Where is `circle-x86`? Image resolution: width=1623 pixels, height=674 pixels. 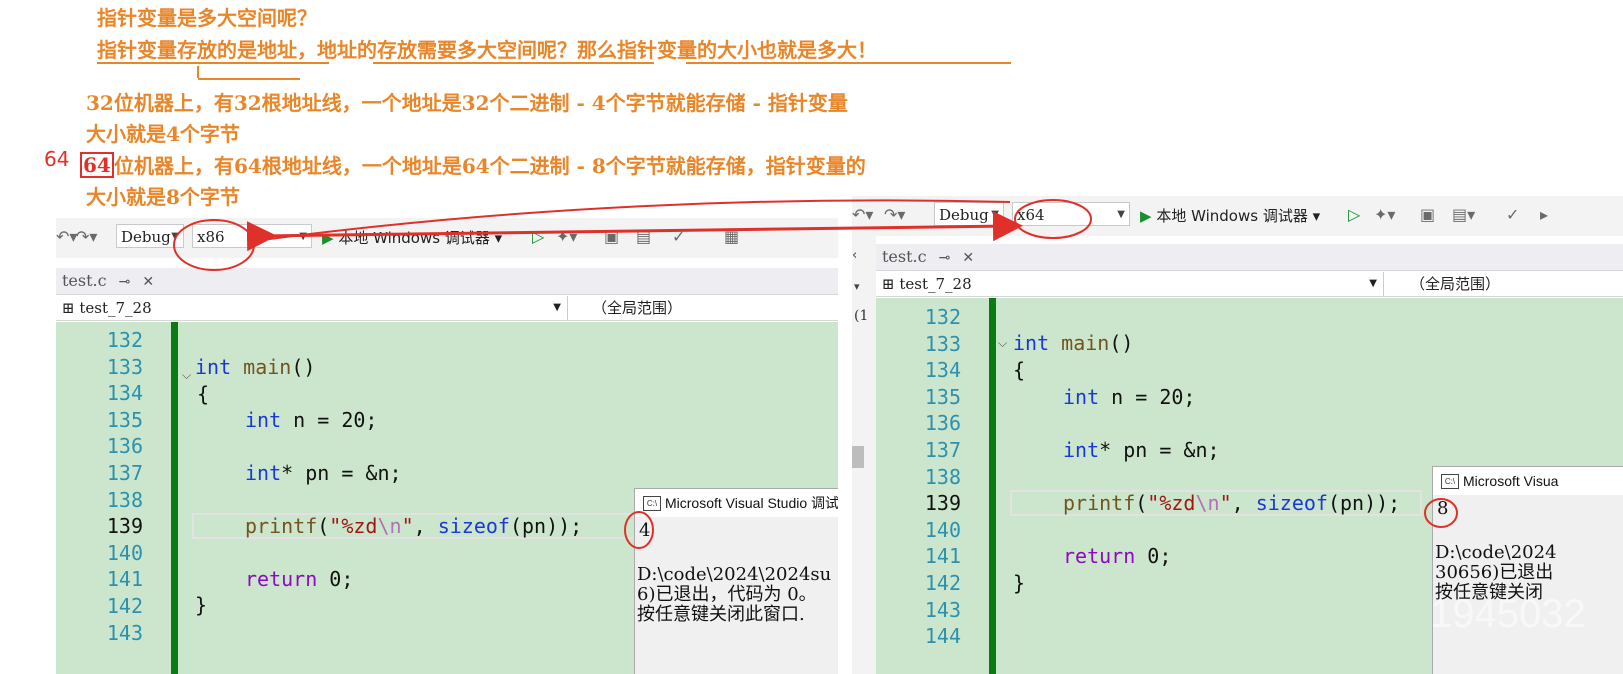 circle-x86 is located at coordinates (214, 245).